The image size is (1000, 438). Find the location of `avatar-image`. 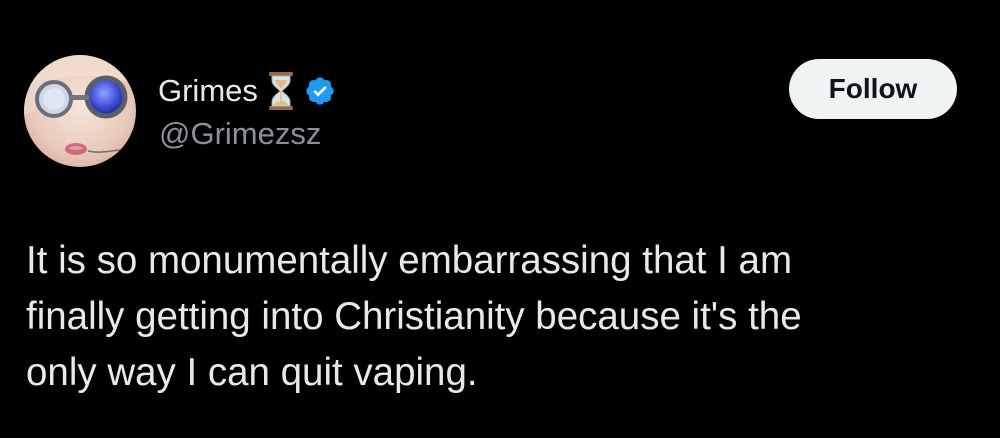

avatar-image is located at coordinates (80, 111).